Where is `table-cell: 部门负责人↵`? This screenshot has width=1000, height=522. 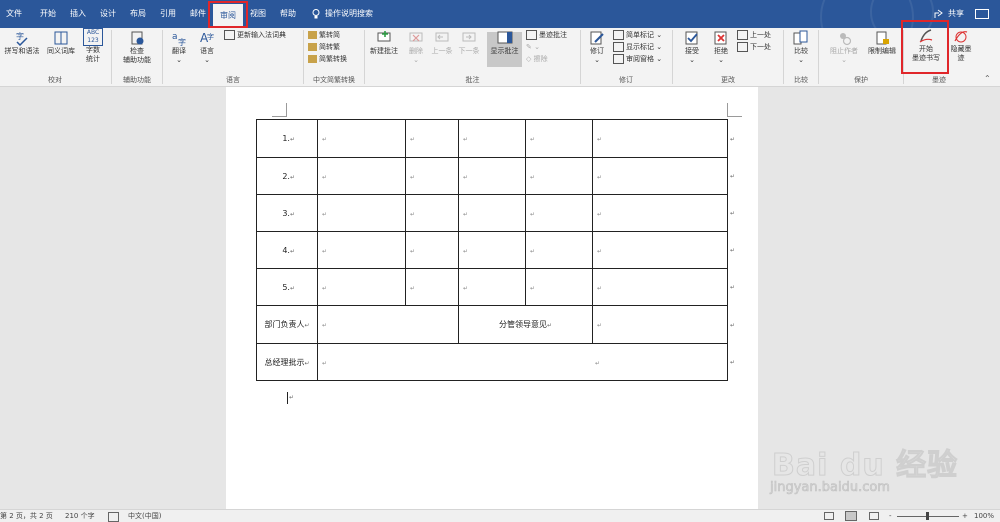
table-cell: 部门负责人↵ is located at coordinates (287, 324).